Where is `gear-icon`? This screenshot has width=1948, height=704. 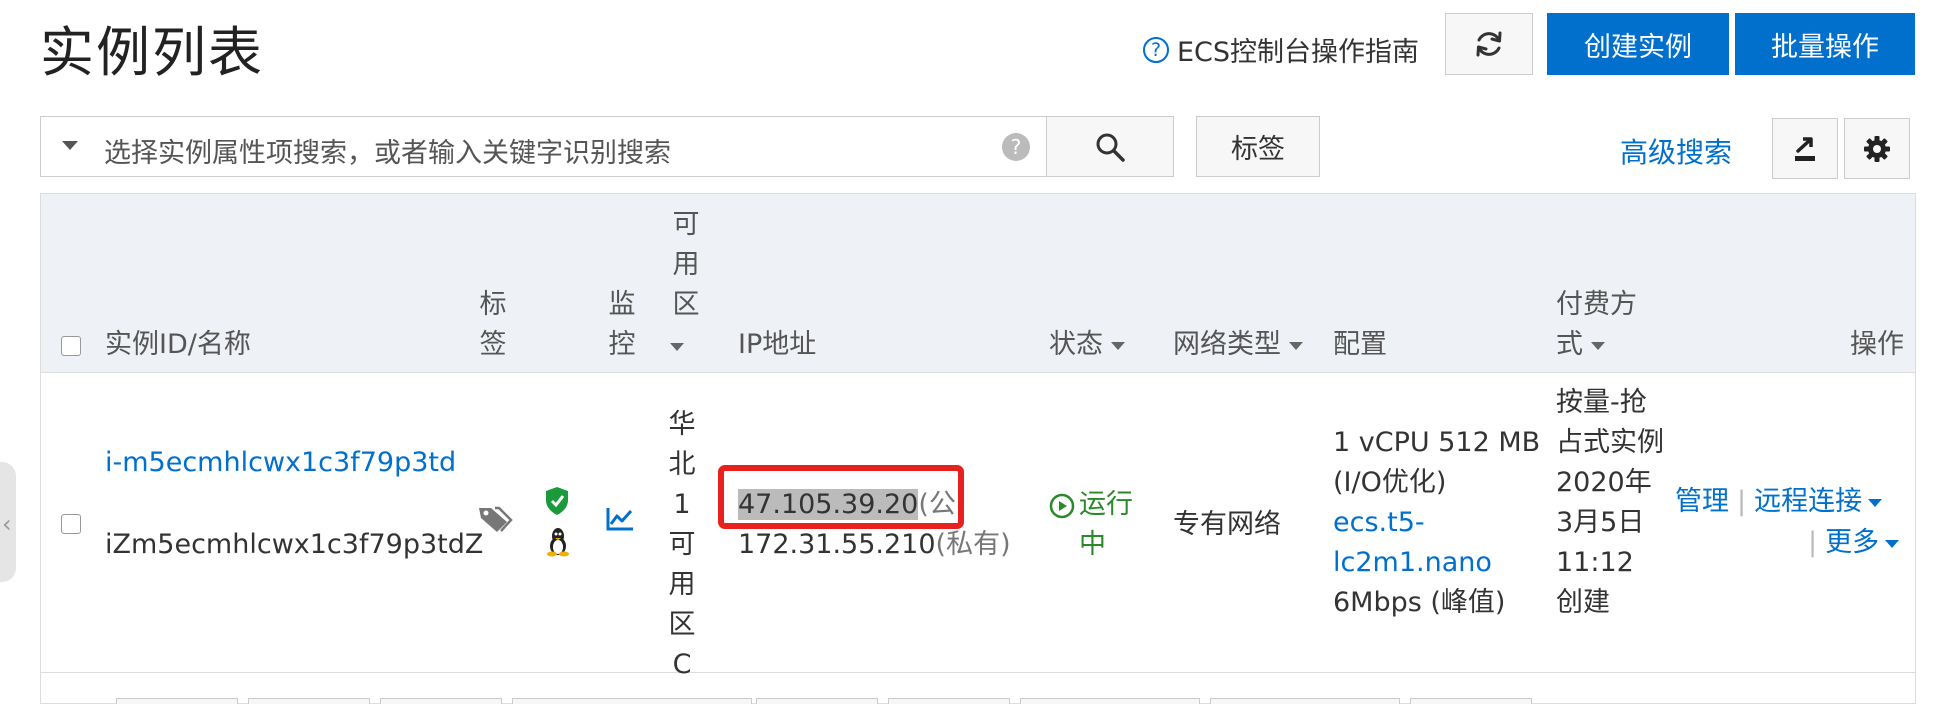 gear-icon is located at coordinates (1877, 148).